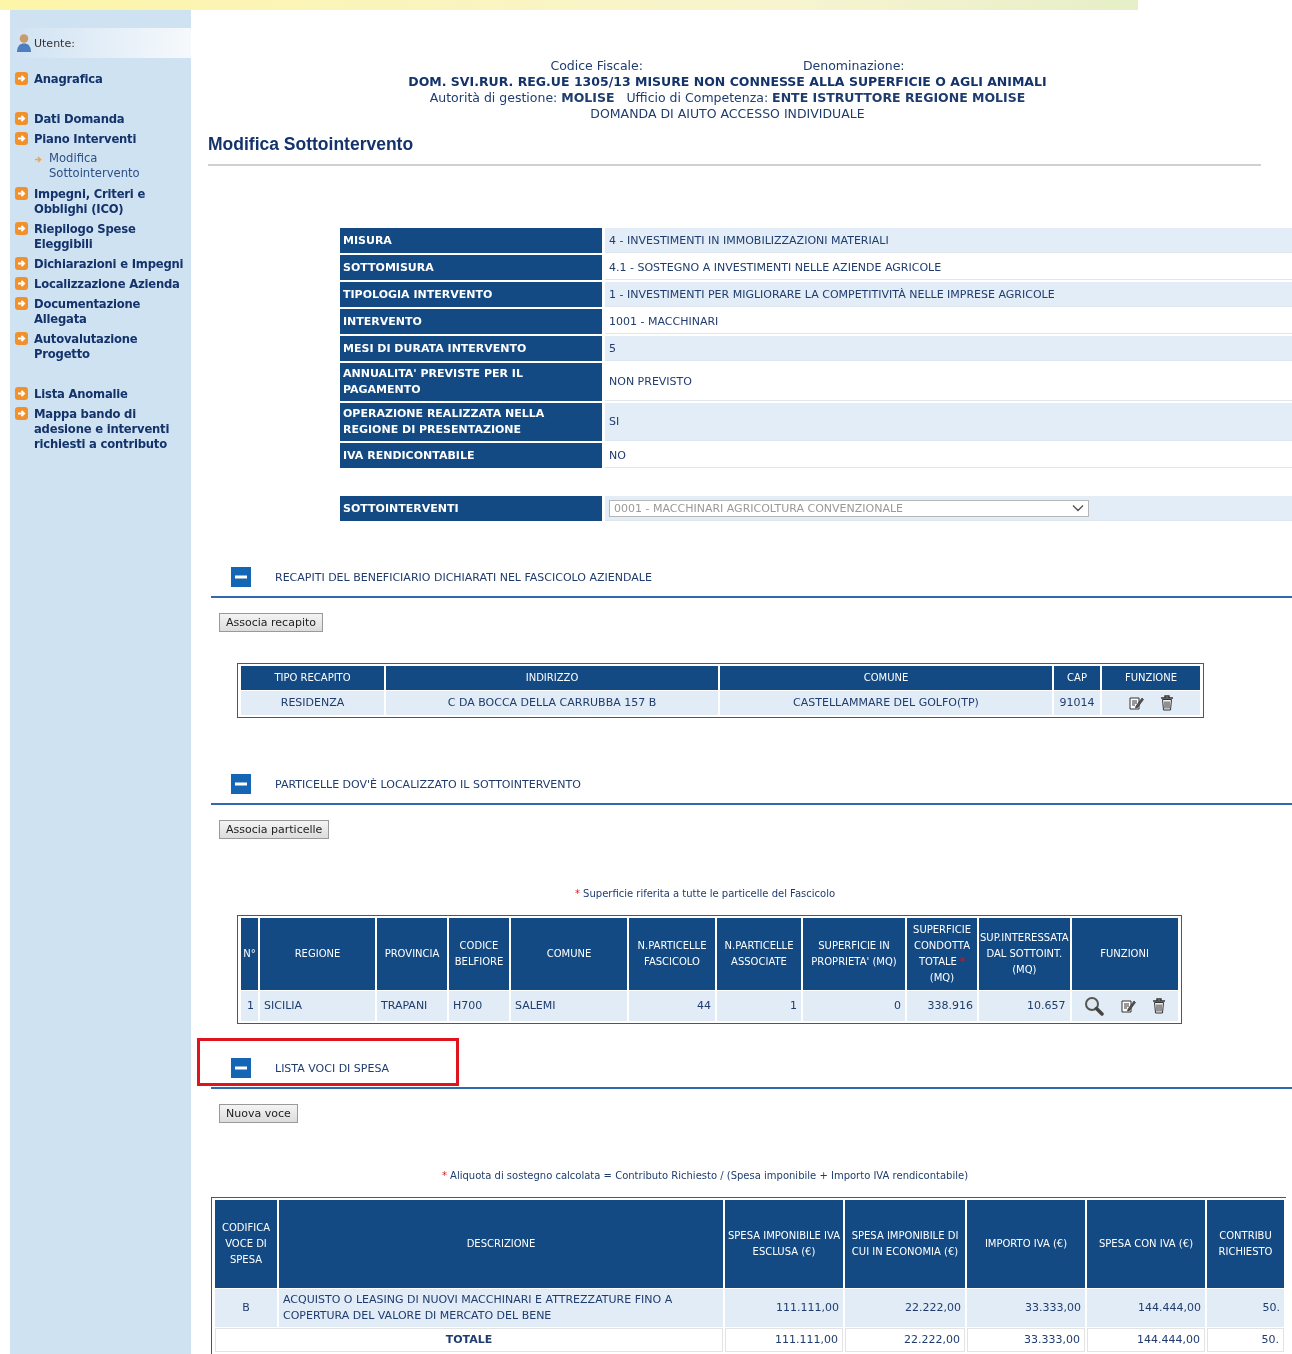 Image resolution: width=1292 pixels, height=1354 pixels. Describe the element at coordinates (1124, 954) in the screenshot. I see `column-header: FUNZIONI` at that location.